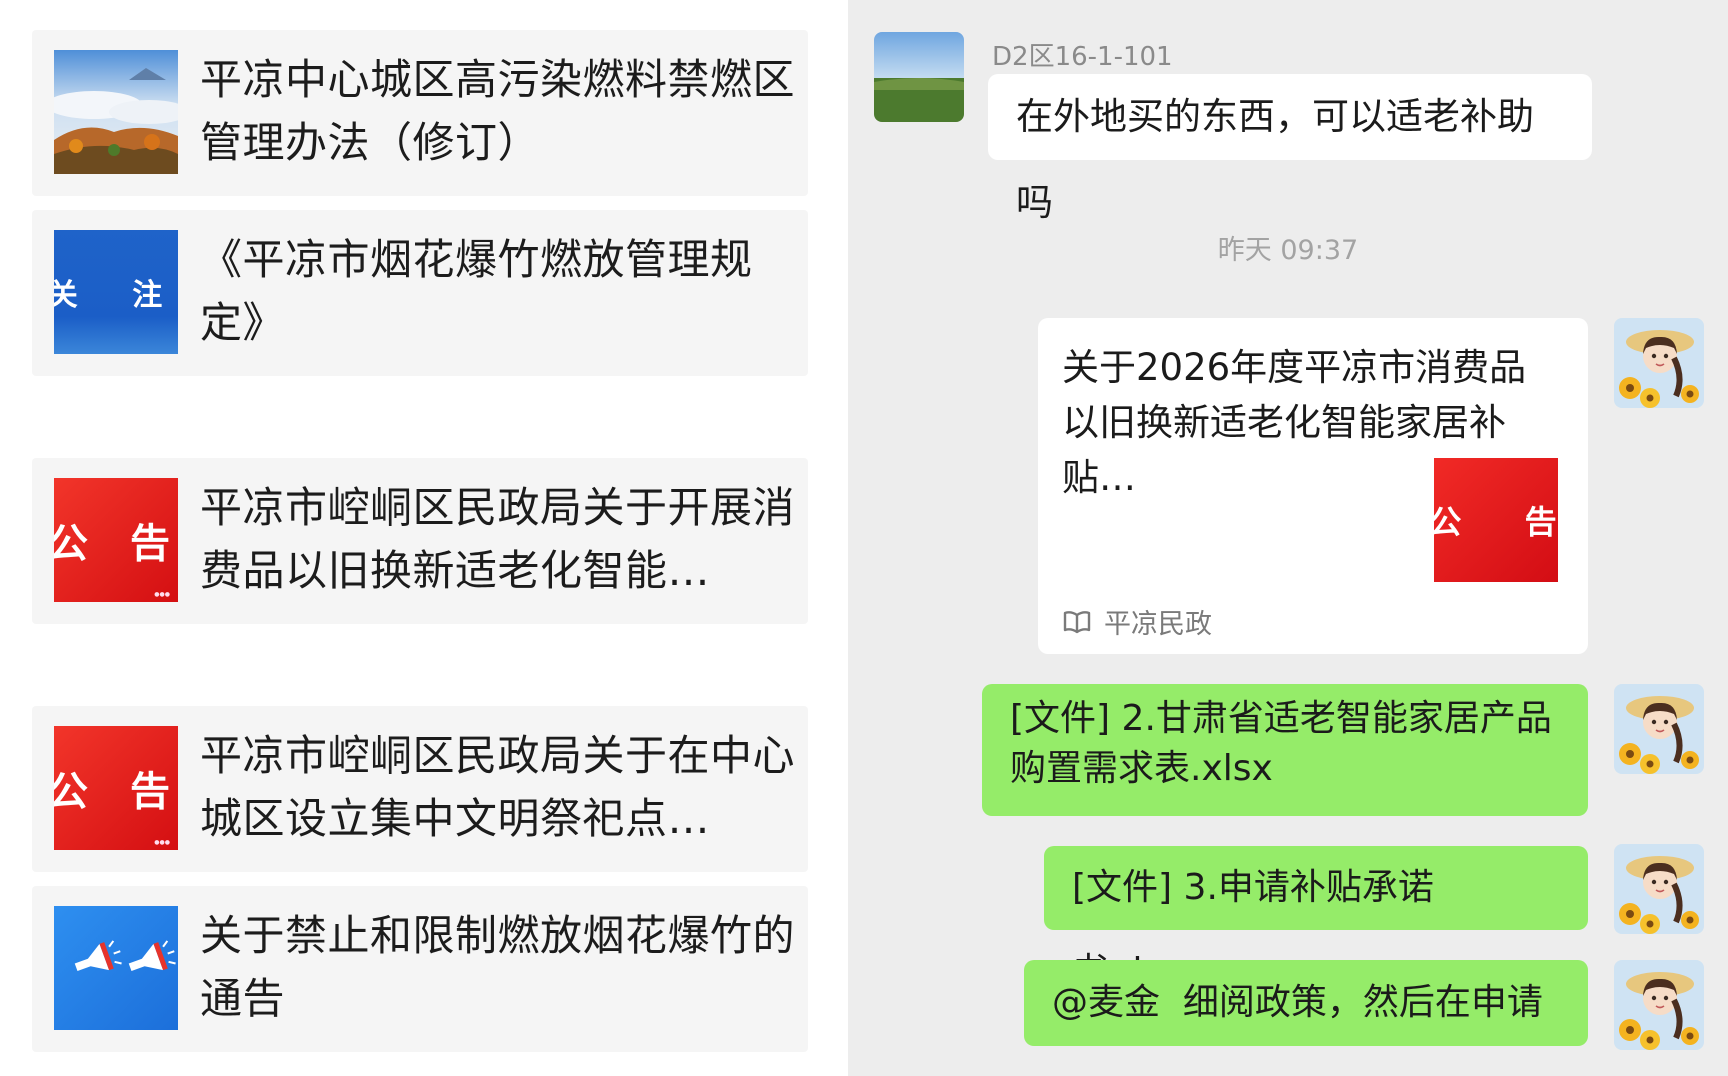 This screenshot has height=1076, width=1728. I want to click on source-name: 平凉民政, so click(1158, 624).